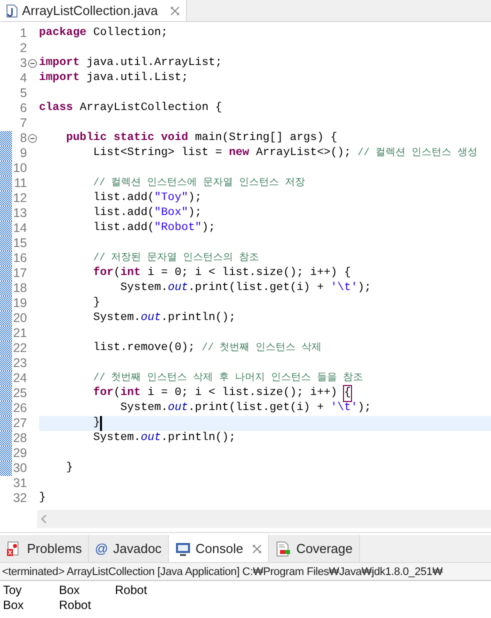 The height and width of the screenshot is (618, 491). What do you see at coordinates (23, 78) in the screenshot?
I see `line-number: 4` at bounding box center [23, 78].